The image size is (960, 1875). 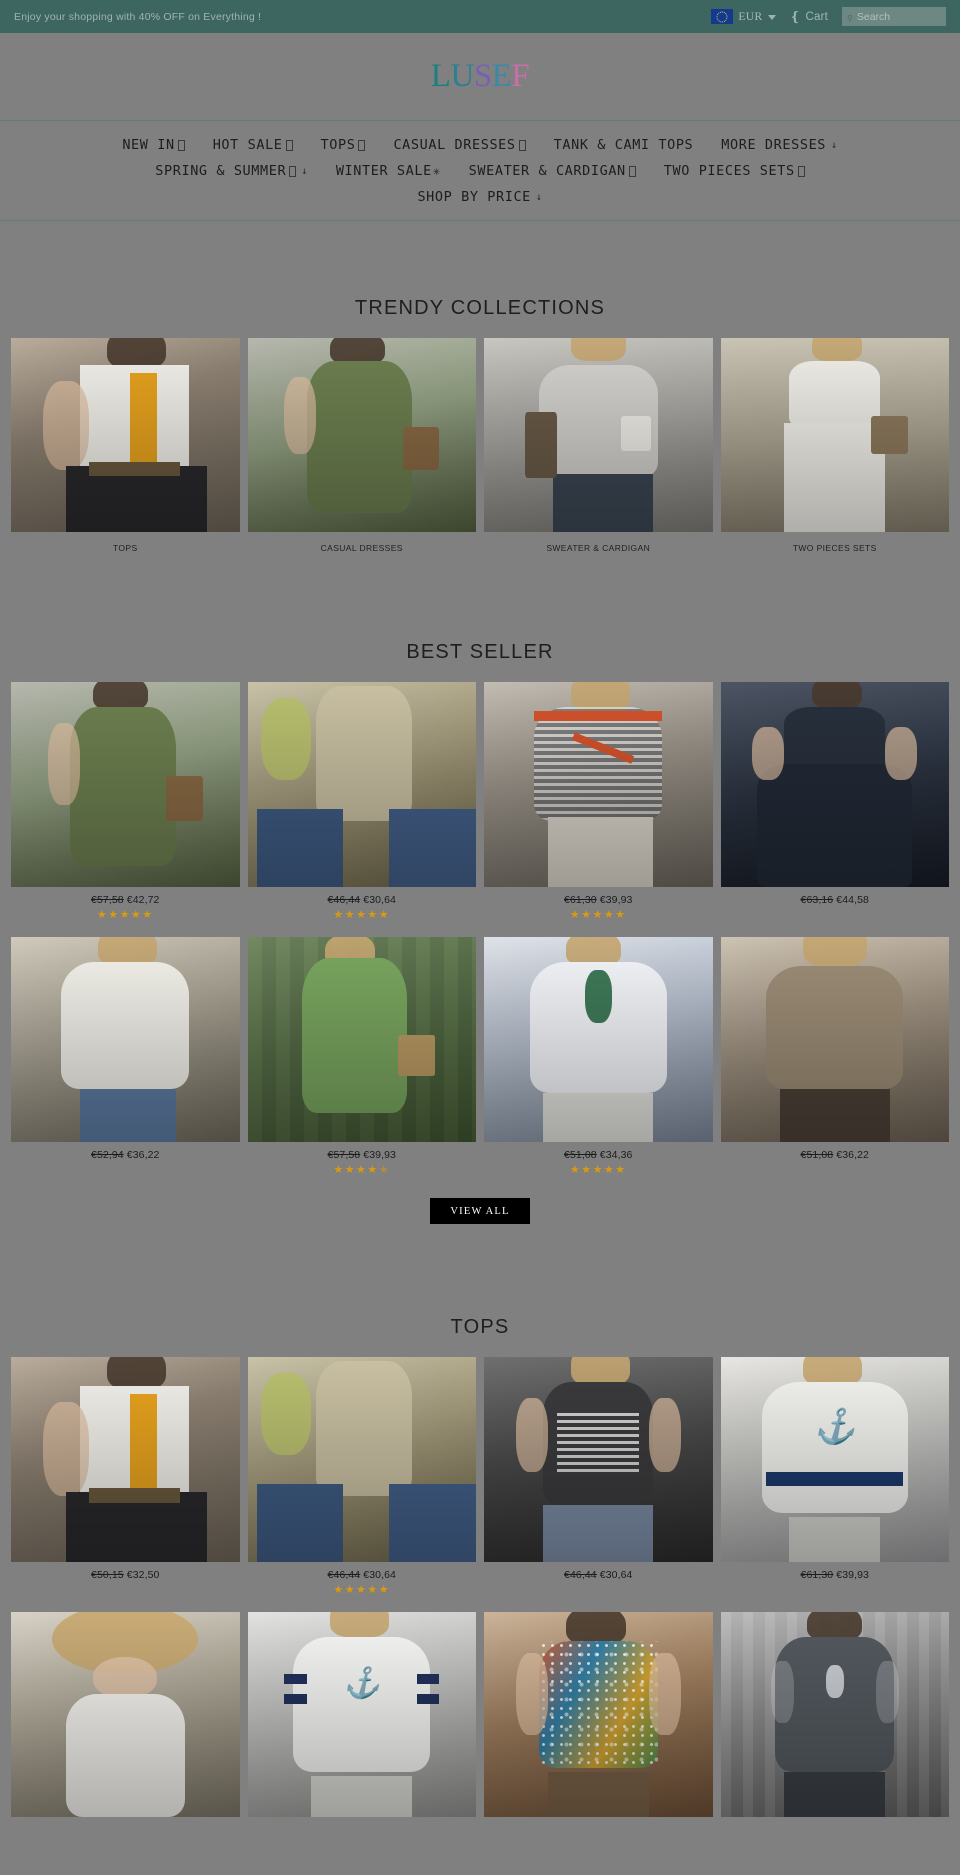 I want to click on product-card: €50,15 €32,50, so click(x=125, y=1476).